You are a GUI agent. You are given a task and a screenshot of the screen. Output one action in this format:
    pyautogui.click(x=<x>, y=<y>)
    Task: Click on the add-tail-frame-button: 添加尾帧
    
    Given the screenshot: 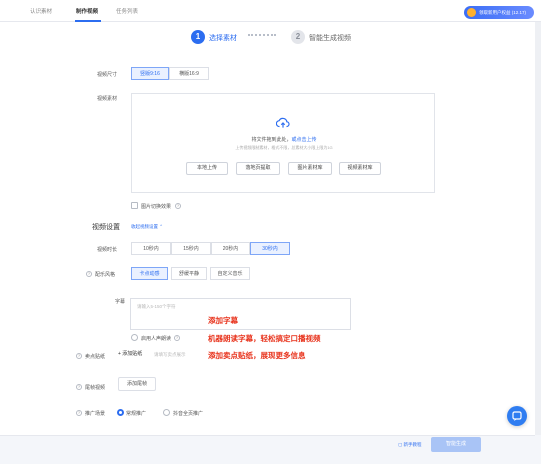 What is the action you would take?
    pyautogui.click(x=137, y=384)
    